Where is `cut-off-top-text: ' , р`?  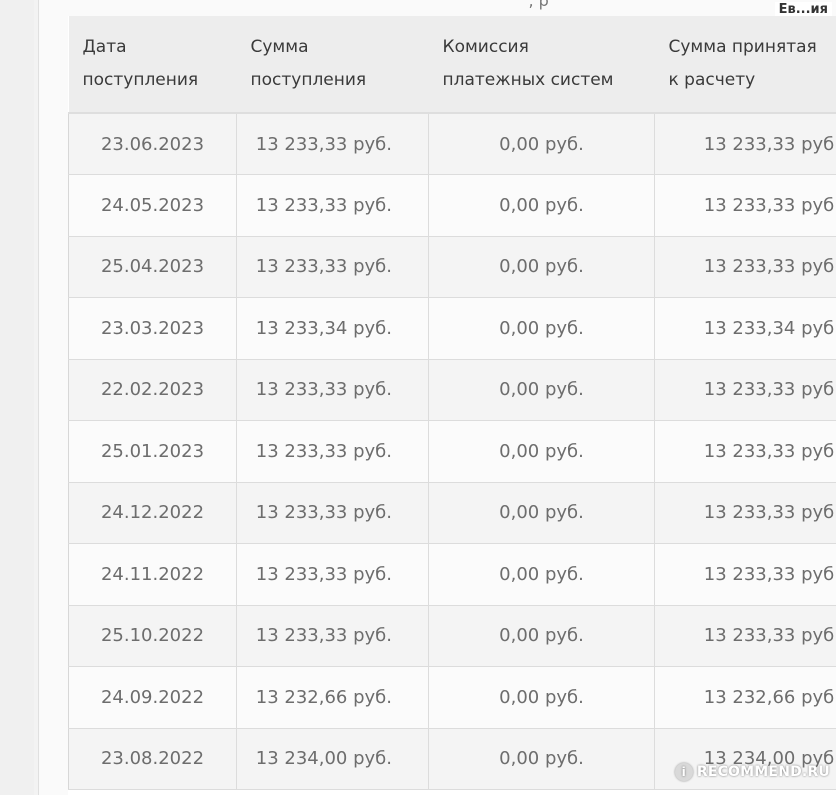 cut-off-top-text: ' , р is located at coordinates (534, 5).